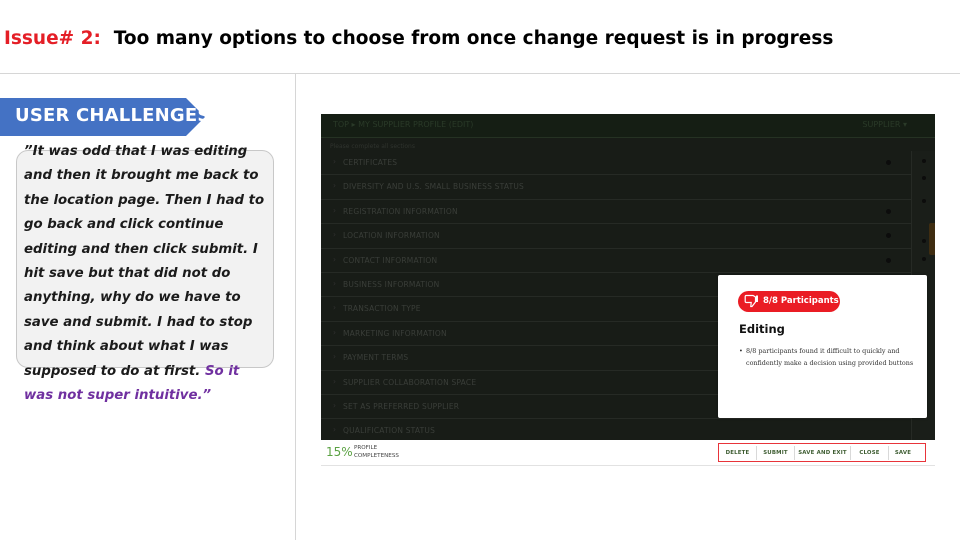  Describe the element at coordinates (52, 38) in the screenshot. I see `issue-number: Issue# 2:` at that location.